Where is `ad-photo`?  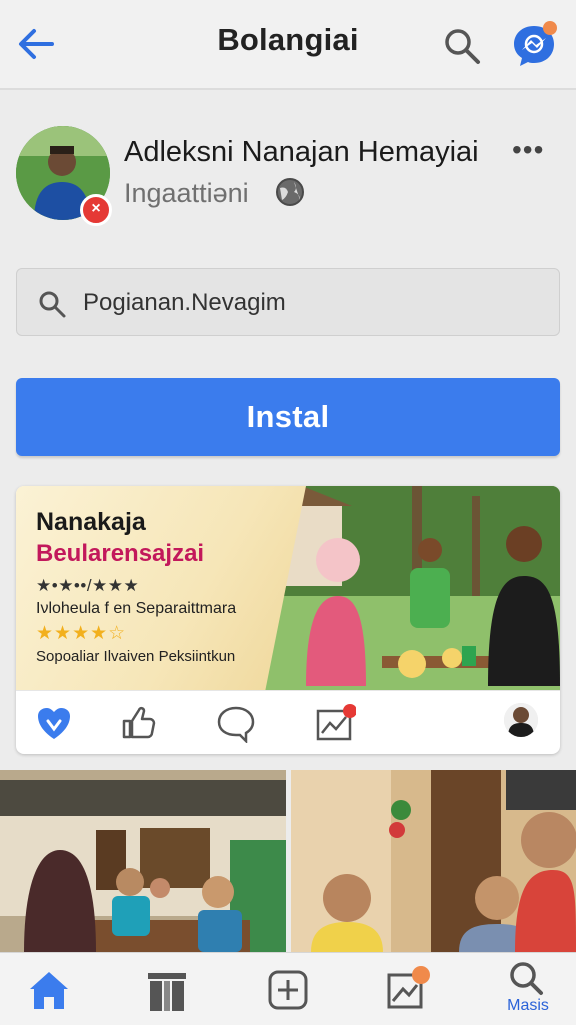
ad-photo is located at coordinates (411, 588).